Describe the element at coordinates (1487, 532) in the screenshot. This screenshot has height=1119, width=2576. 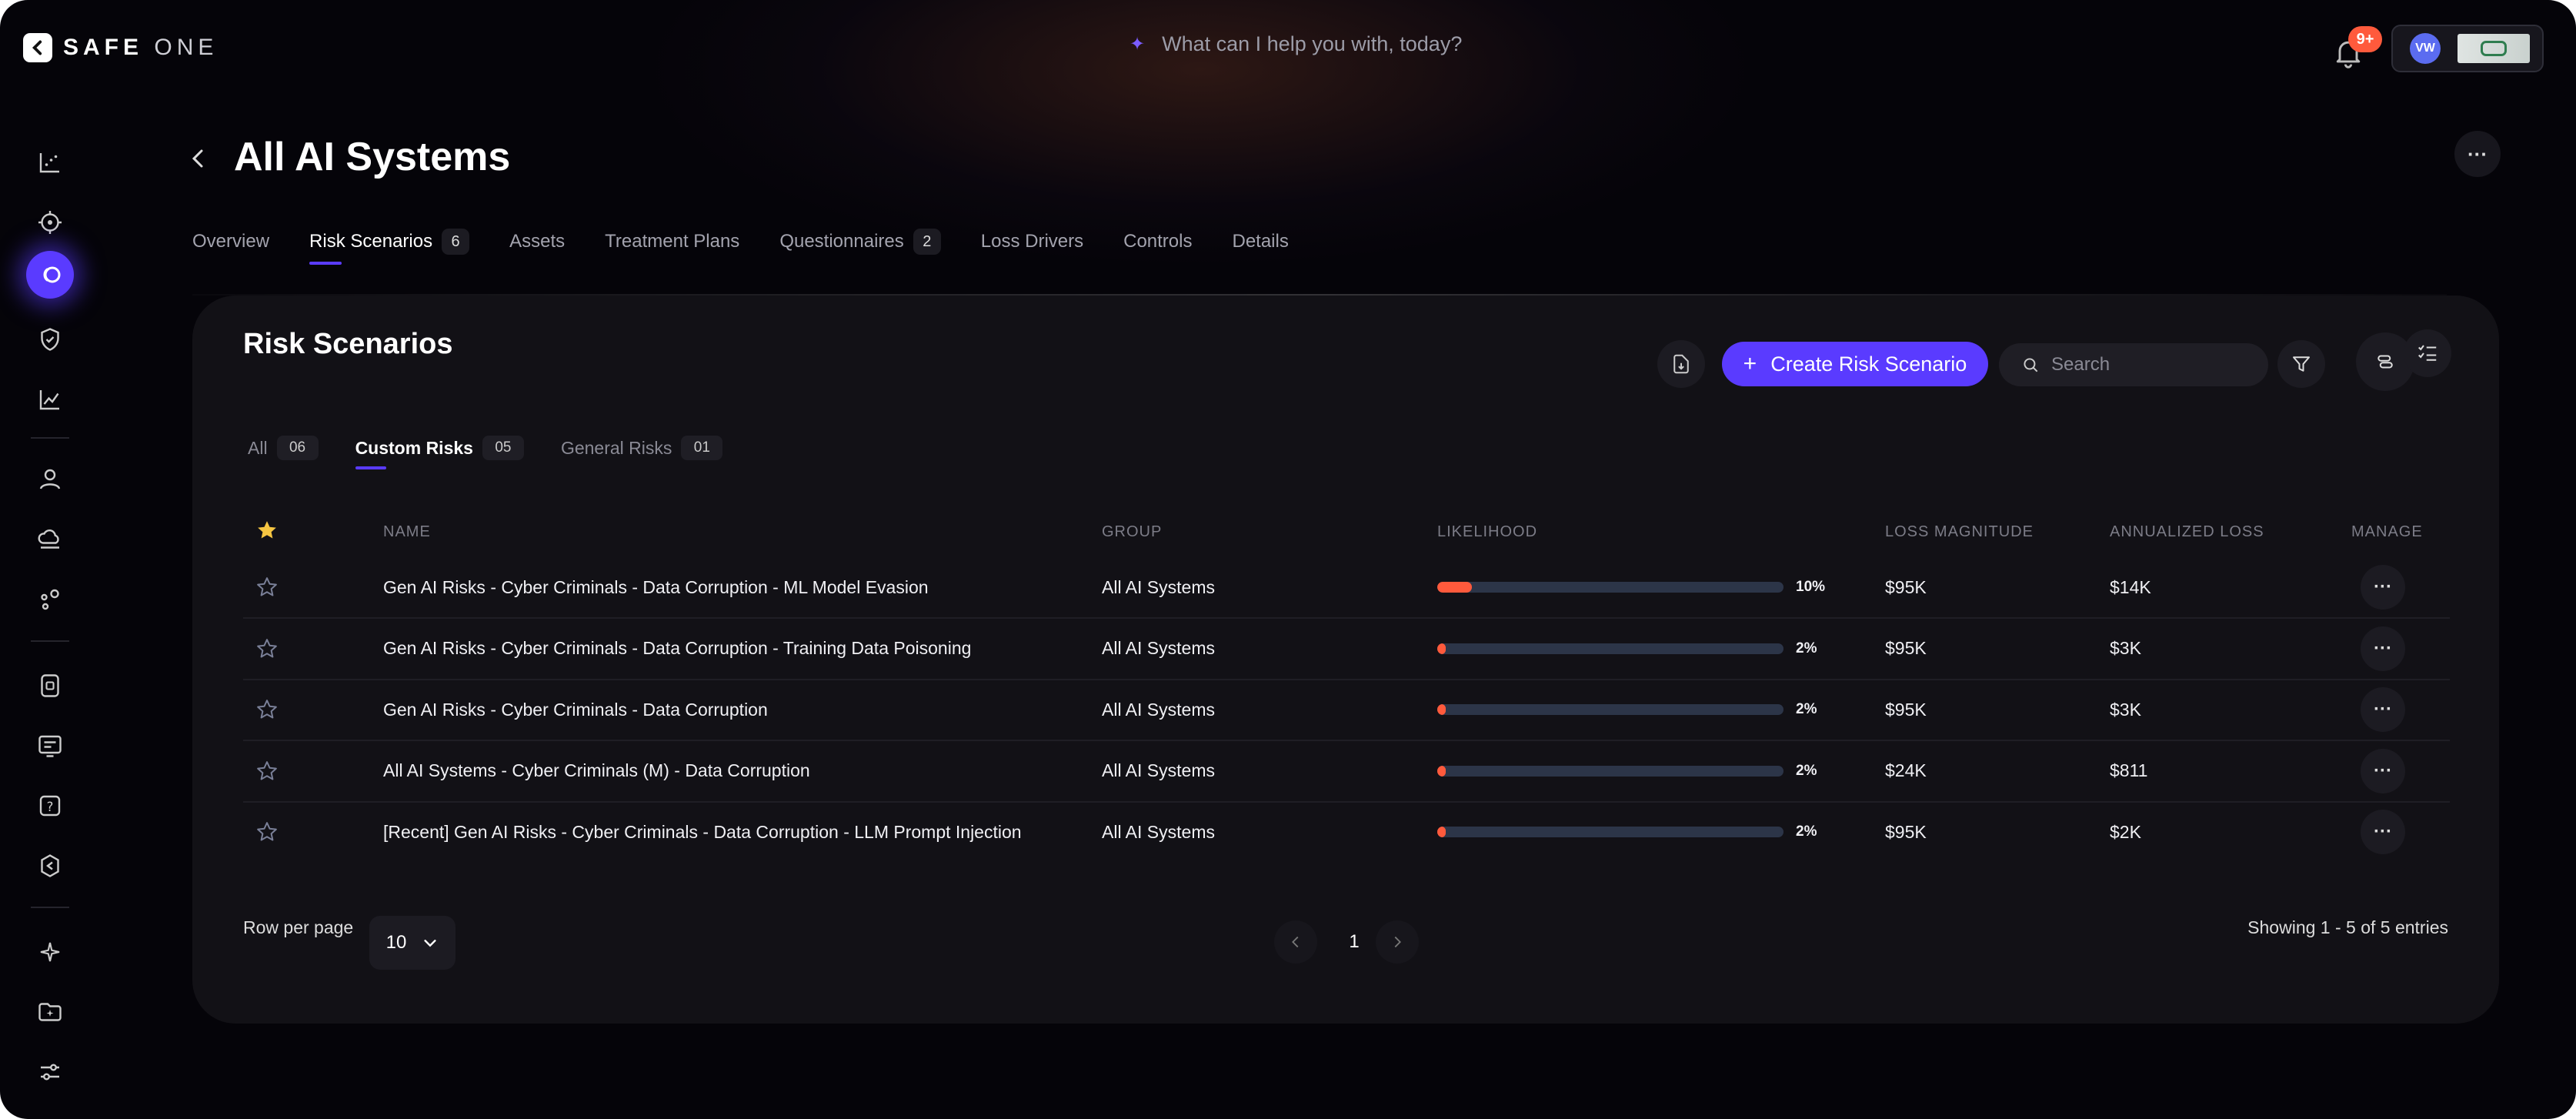
I see `column-header-likelihood: LIKELIHOOD` at that location.